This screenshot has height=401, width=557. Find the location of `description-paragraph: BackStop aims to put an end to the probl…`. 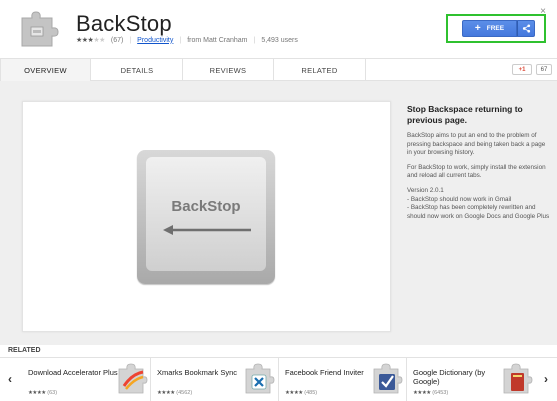

description-paragraph: BackStop aims to put an end to the probl… is located at coordinates (476, 144).